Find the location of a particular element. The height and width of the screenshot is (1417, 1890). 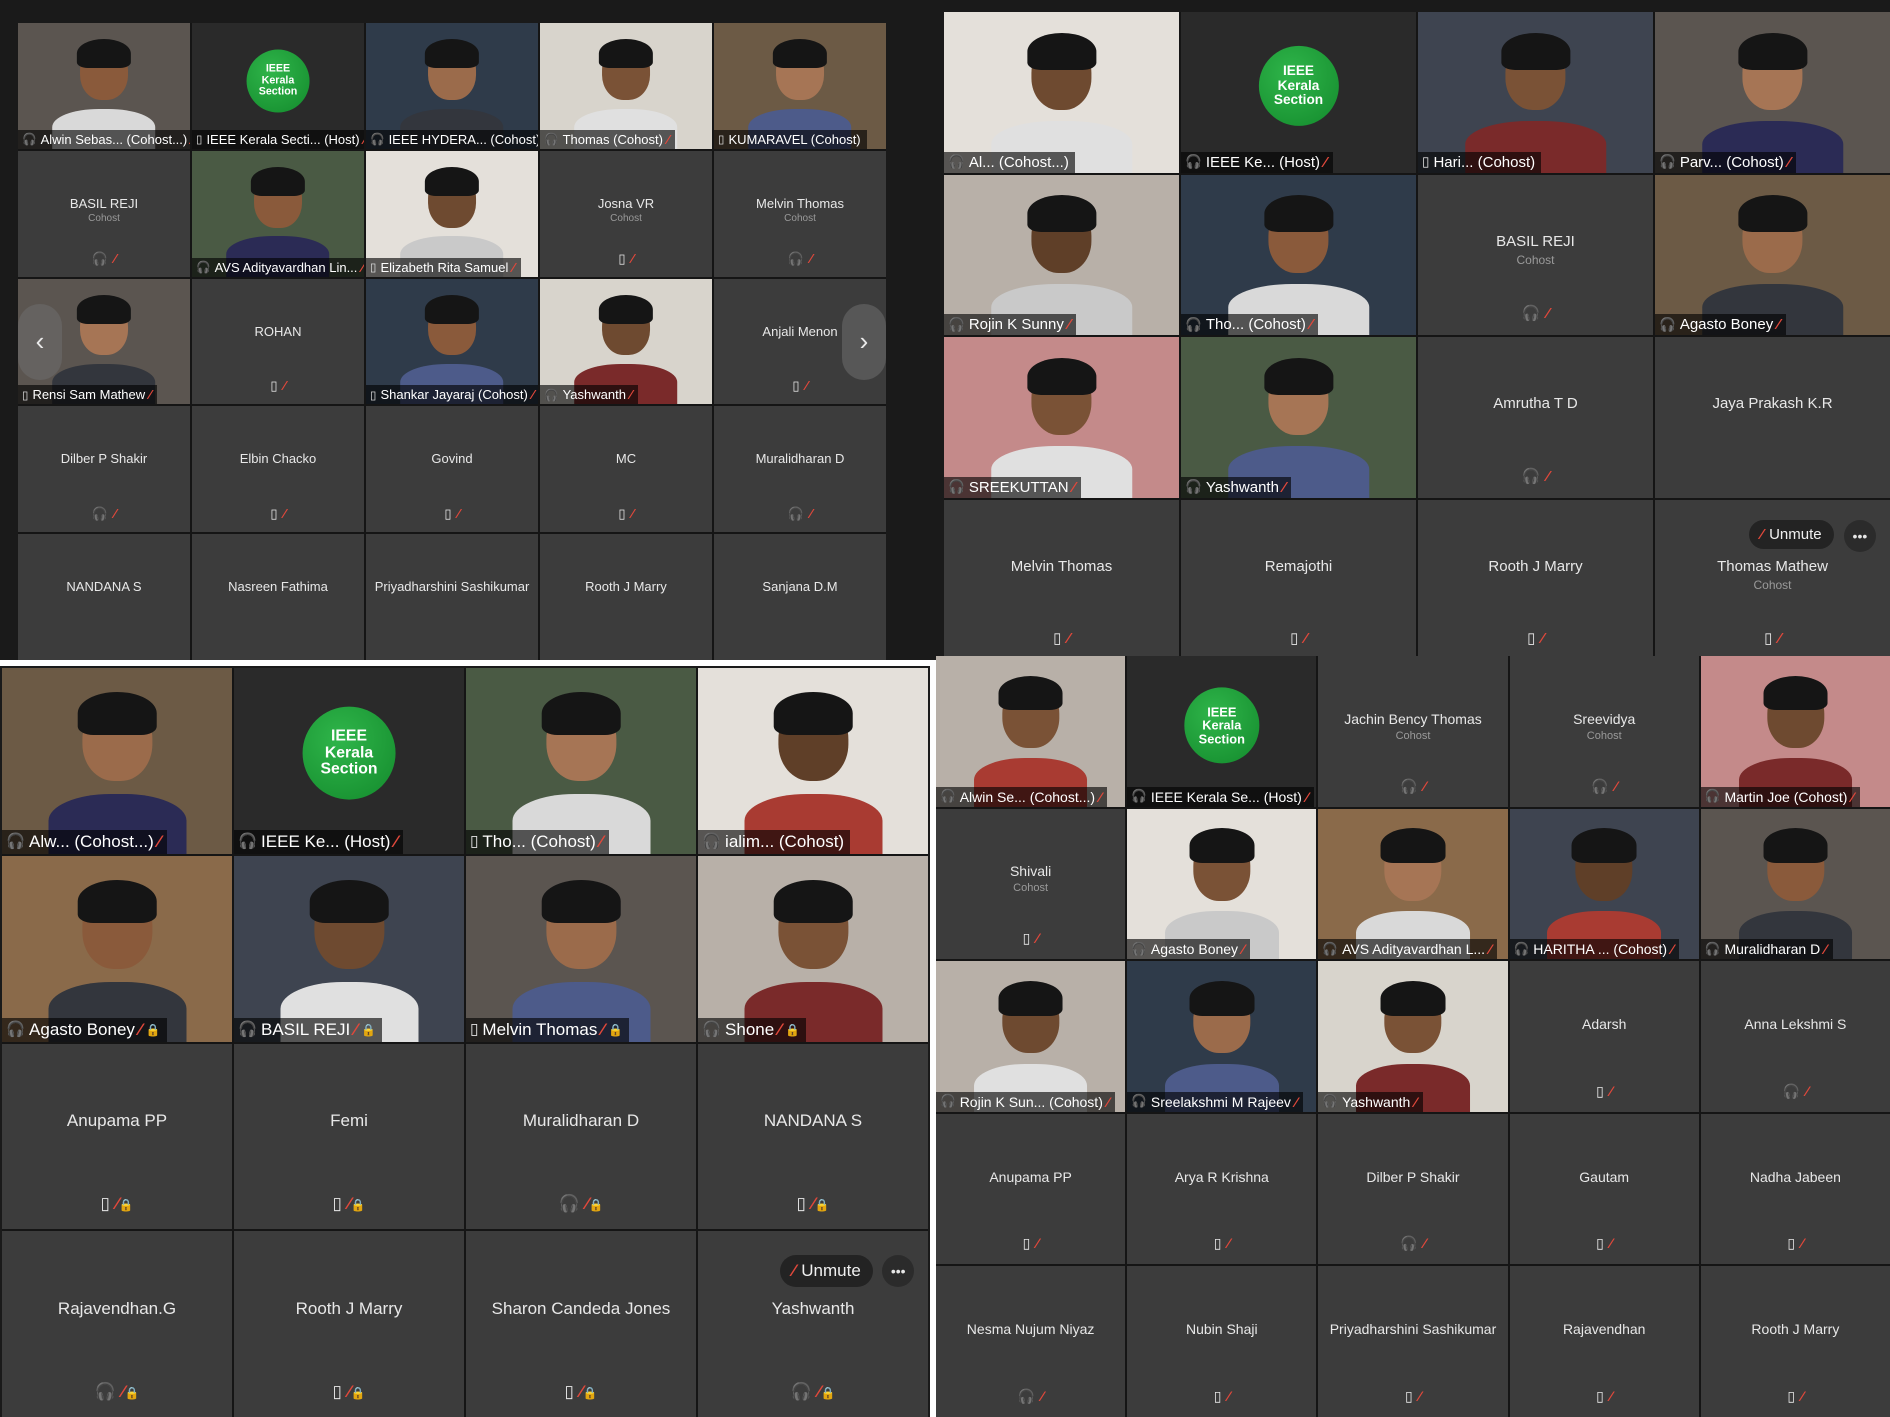

participant-tile-avatarless: NANDANA S is located at coordinates (104, 597).